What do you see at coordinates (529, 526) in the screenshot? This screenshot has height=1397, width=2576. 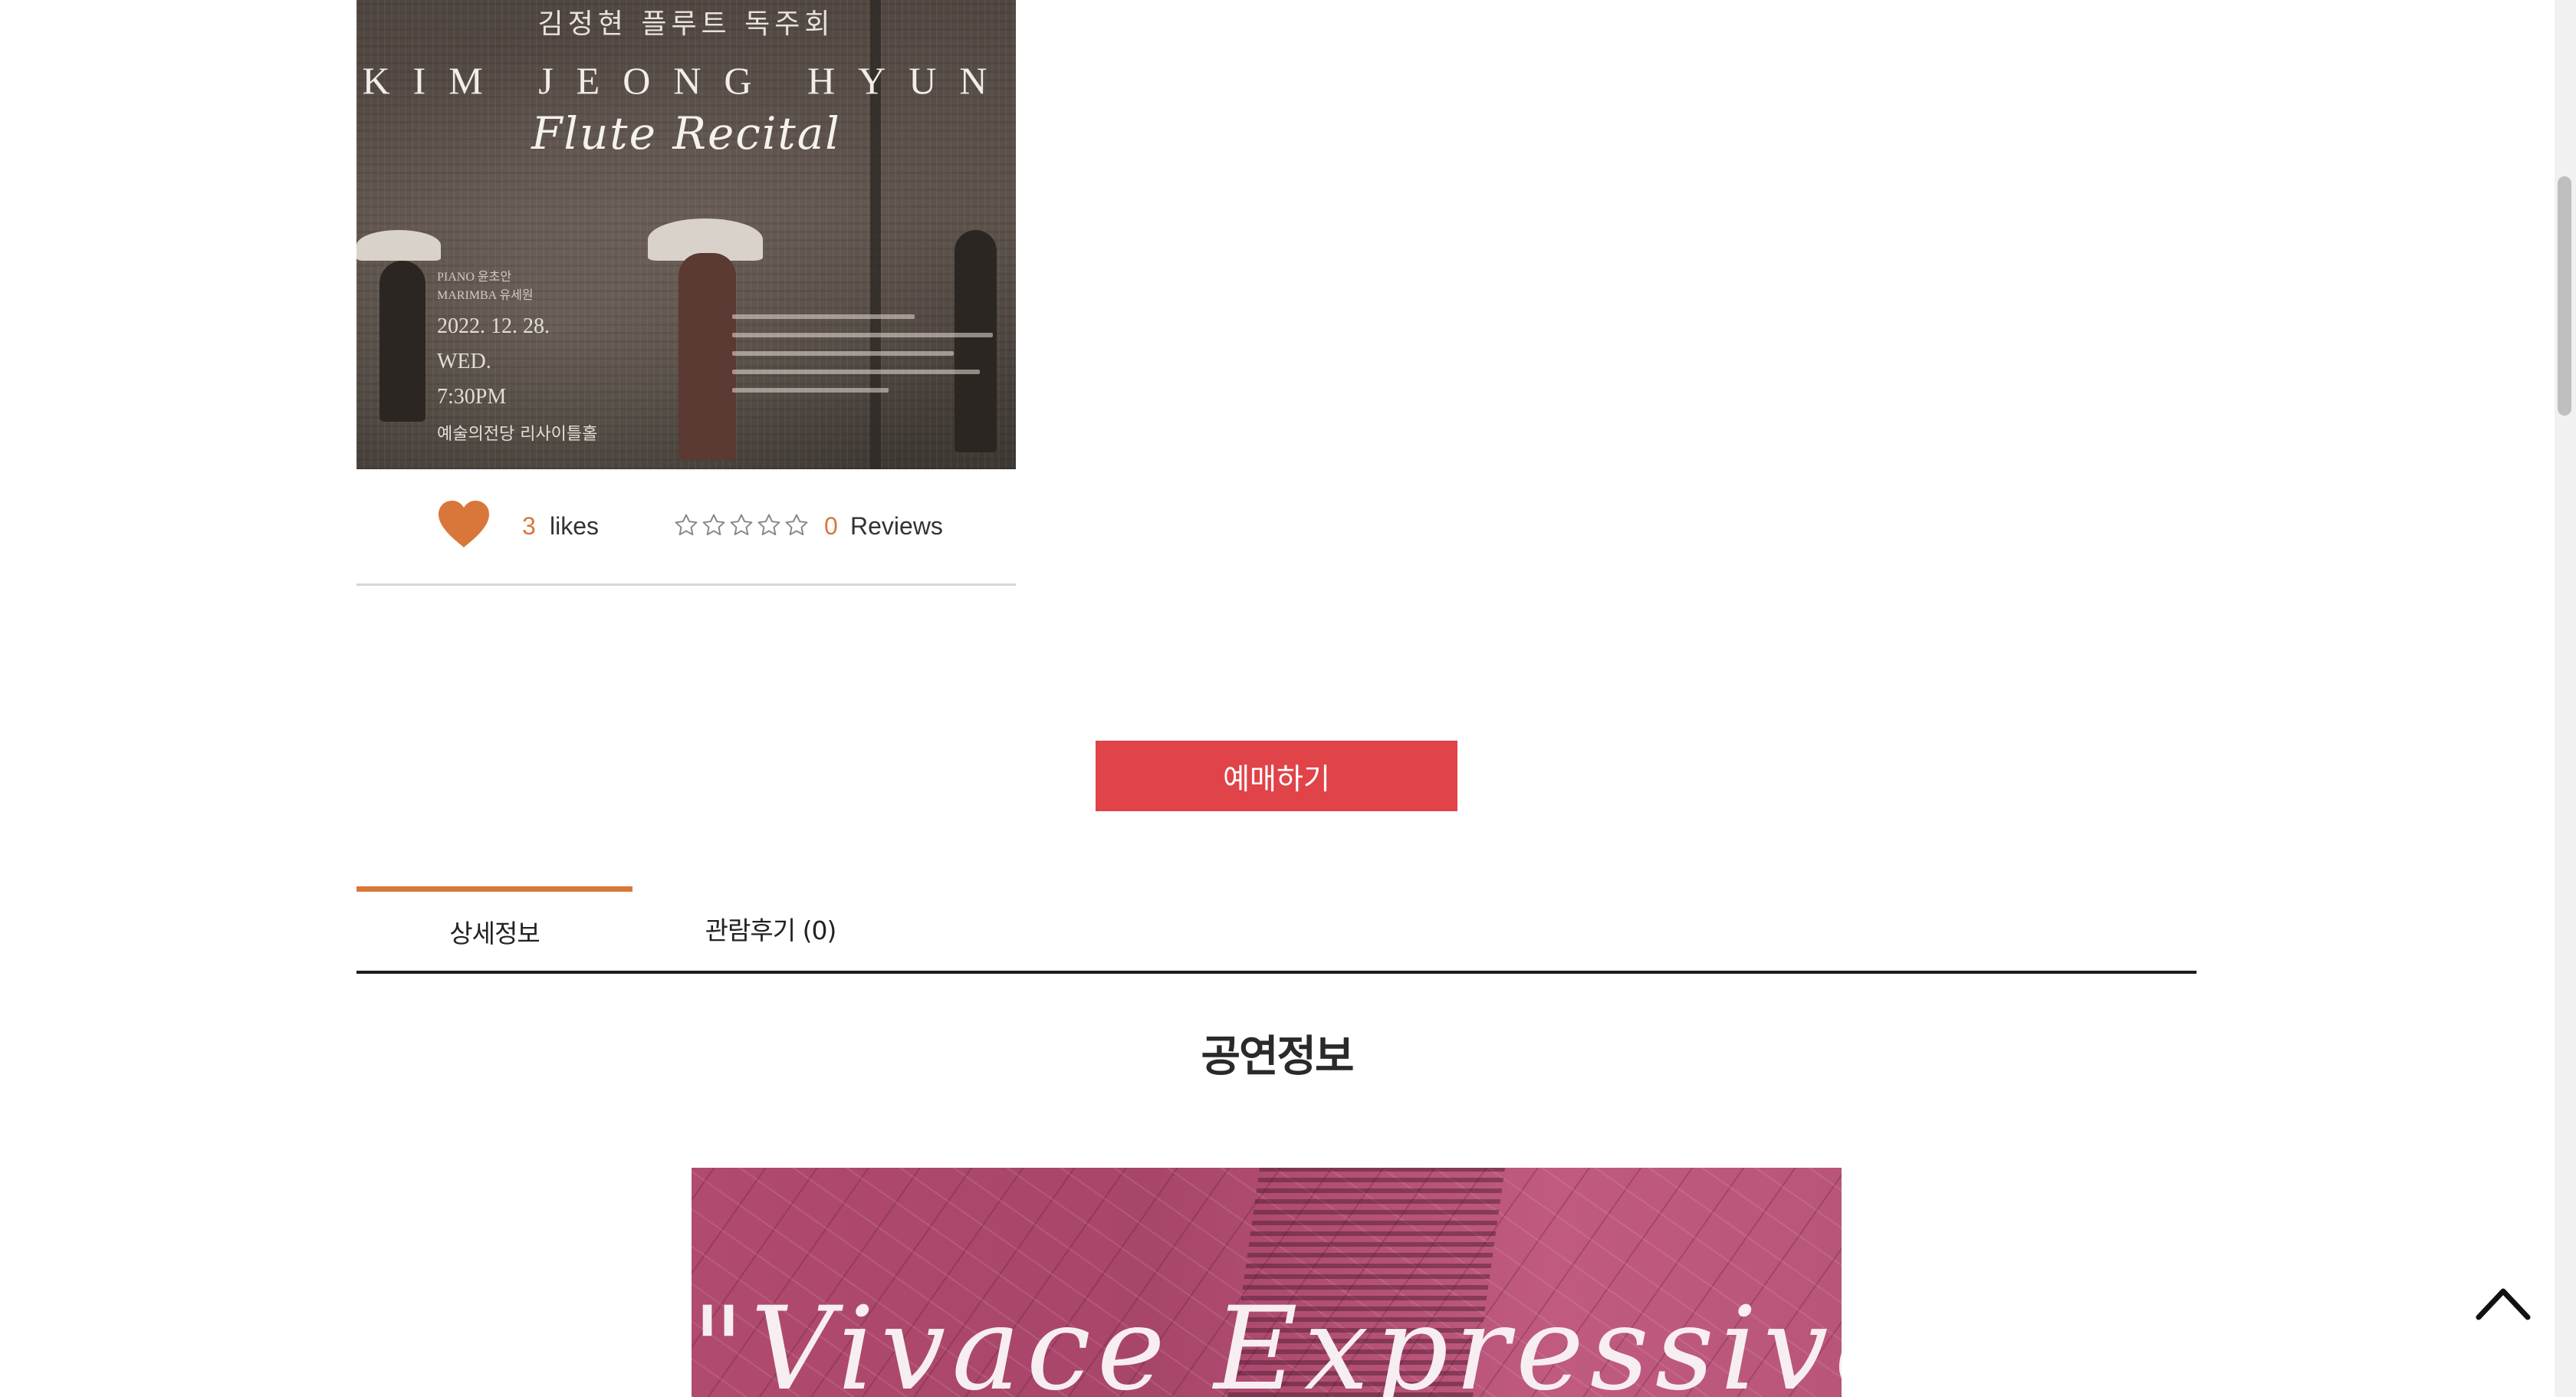 I see `likes-count: 3` at bounding box center [529, 526].